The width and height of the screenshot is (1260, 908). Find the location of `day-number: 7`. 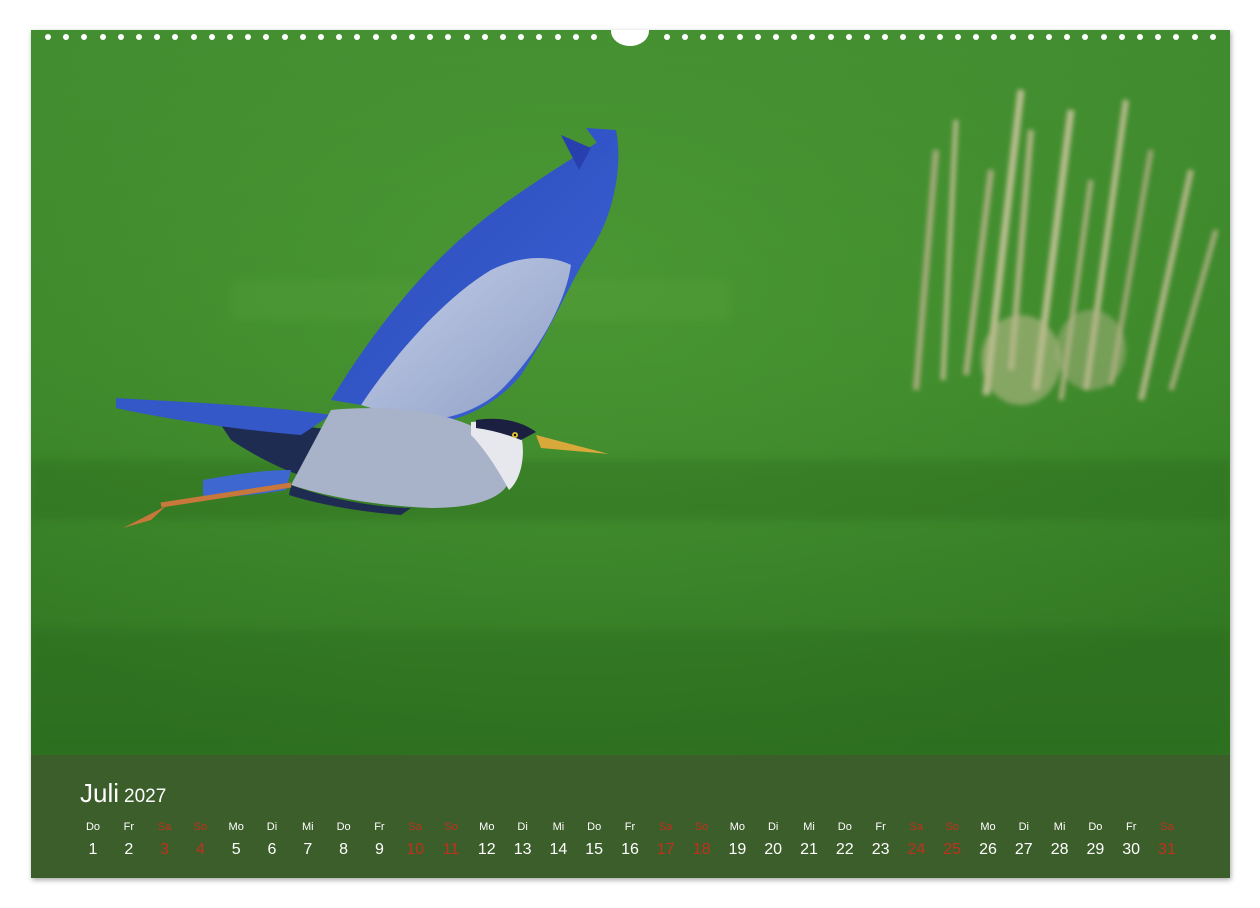

day-number: 7 is located at coordinates (308, 849).